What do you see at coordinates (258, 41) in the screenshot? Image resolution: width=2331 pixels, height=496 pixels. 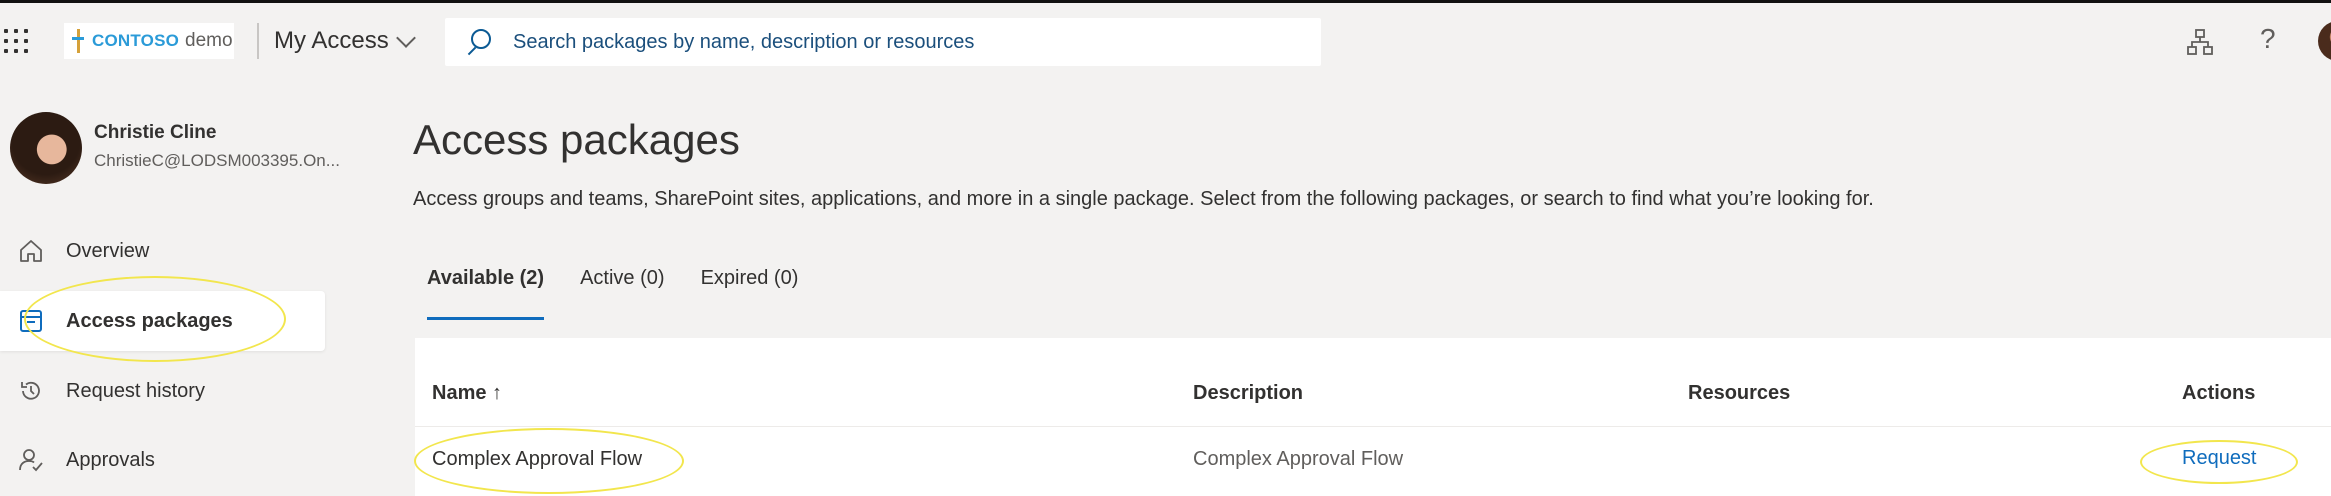 I see `header-divider` at bounding box center [258, 41].